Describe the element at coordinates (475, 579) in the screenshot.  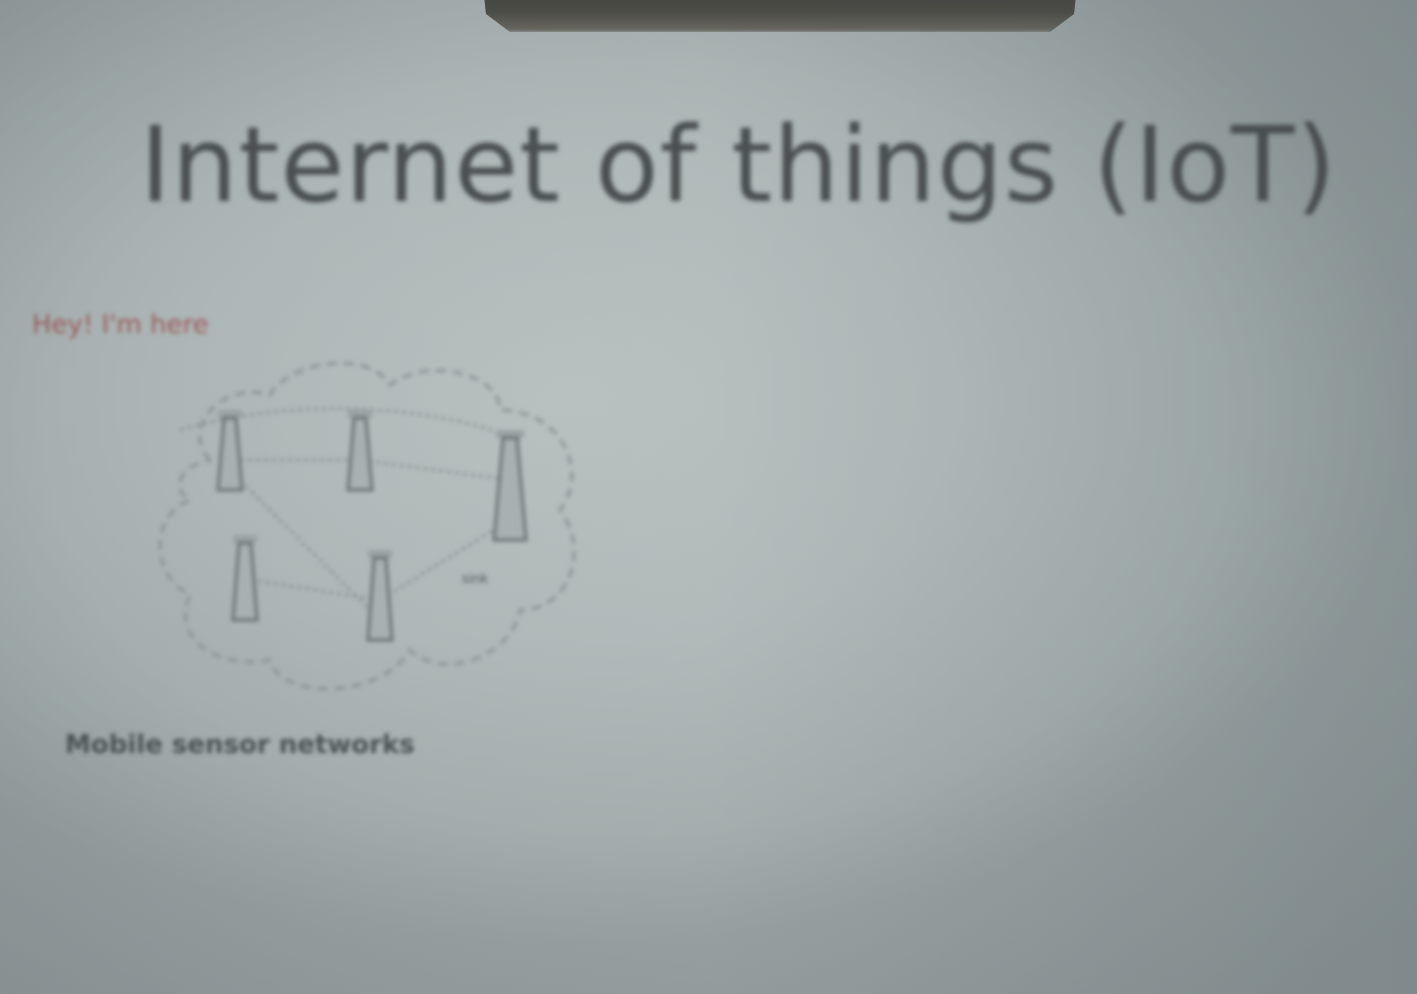
I see `node-label: sink` at that location.